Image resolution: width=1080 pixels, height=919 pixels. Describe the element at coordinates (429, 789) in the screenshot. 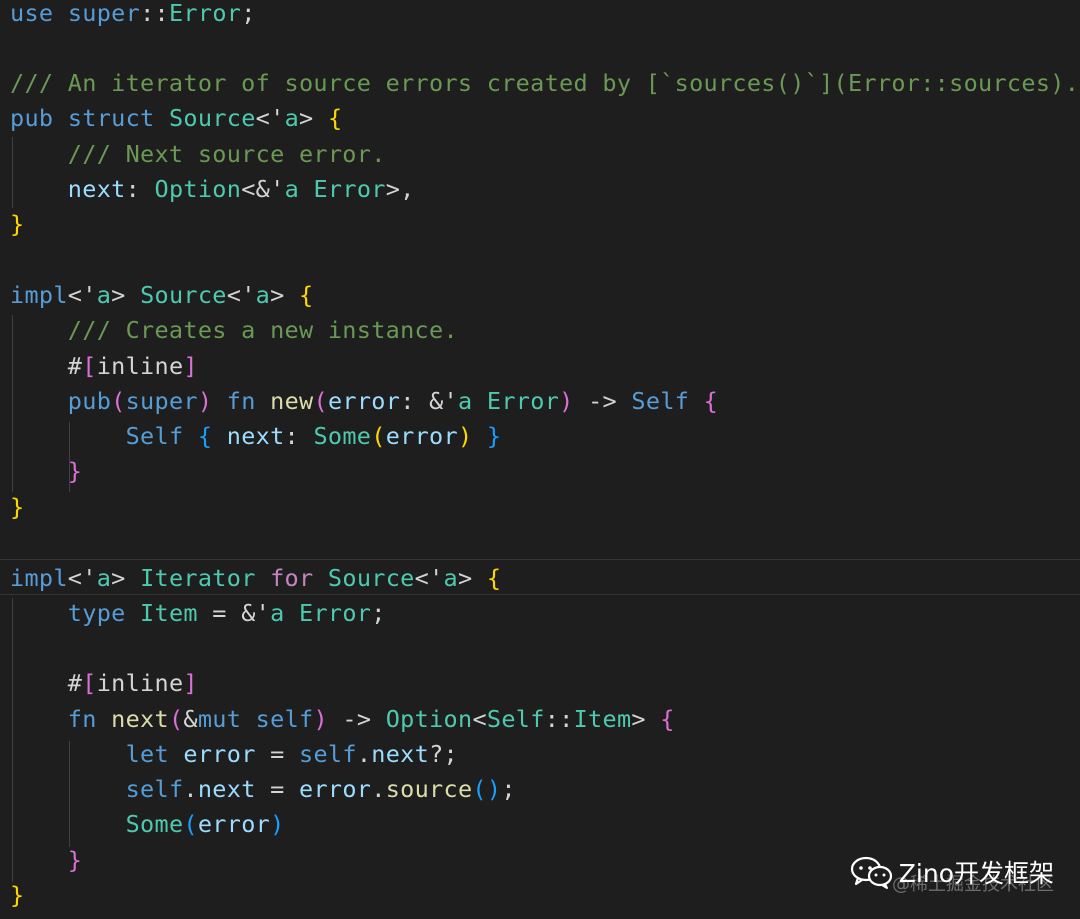

I see `code-token: source` at that location.